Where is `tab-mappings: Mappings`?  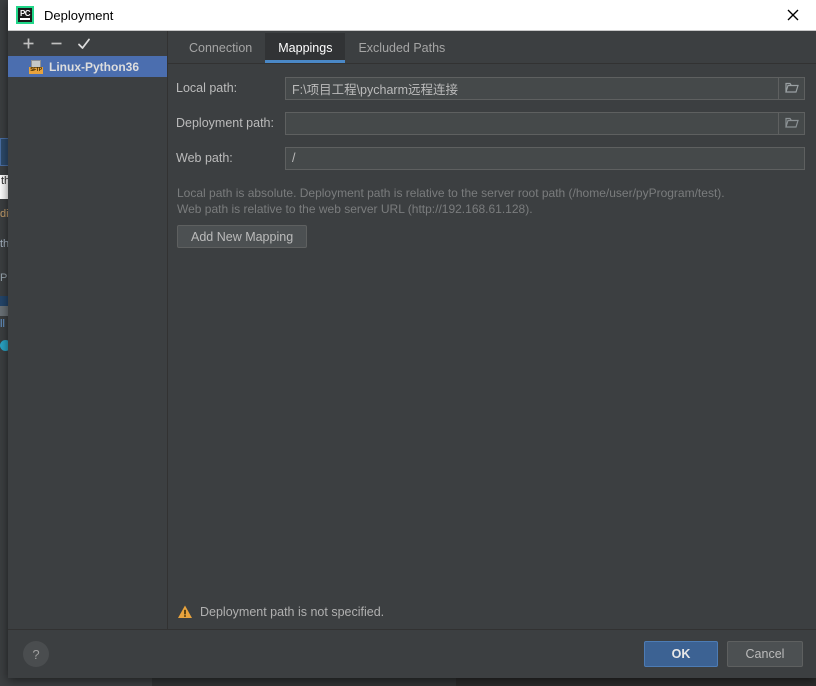
tab-mappings: Mappings is located at coordinates (305, 48).